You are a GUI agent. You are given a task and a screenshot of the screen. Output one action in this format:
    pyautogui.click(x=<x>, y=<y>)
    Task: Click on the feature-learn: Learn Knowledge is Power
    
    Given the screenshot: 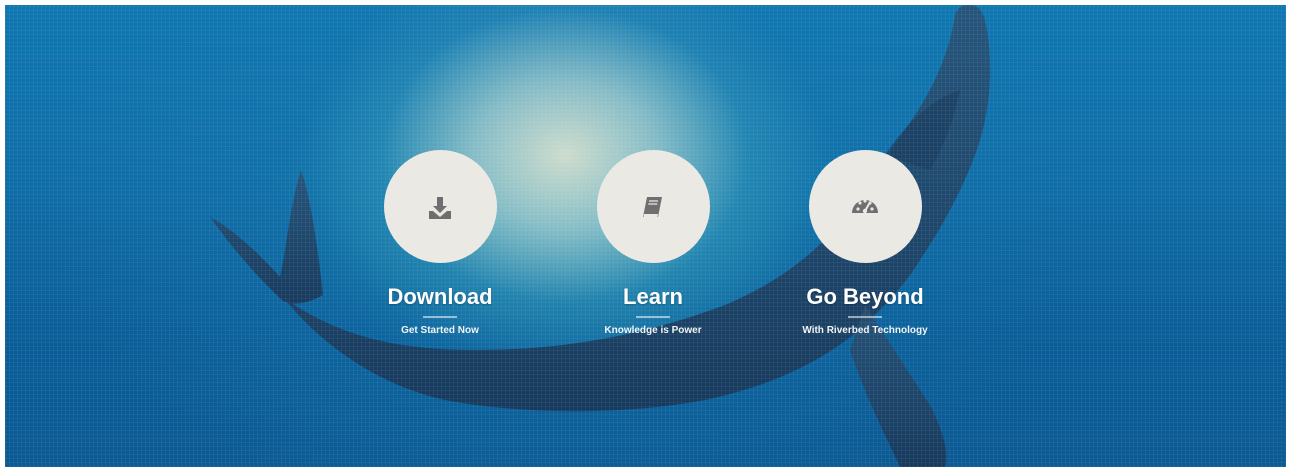 What is the action you would take?
    pyautogui.click(x=653, y=243)
    